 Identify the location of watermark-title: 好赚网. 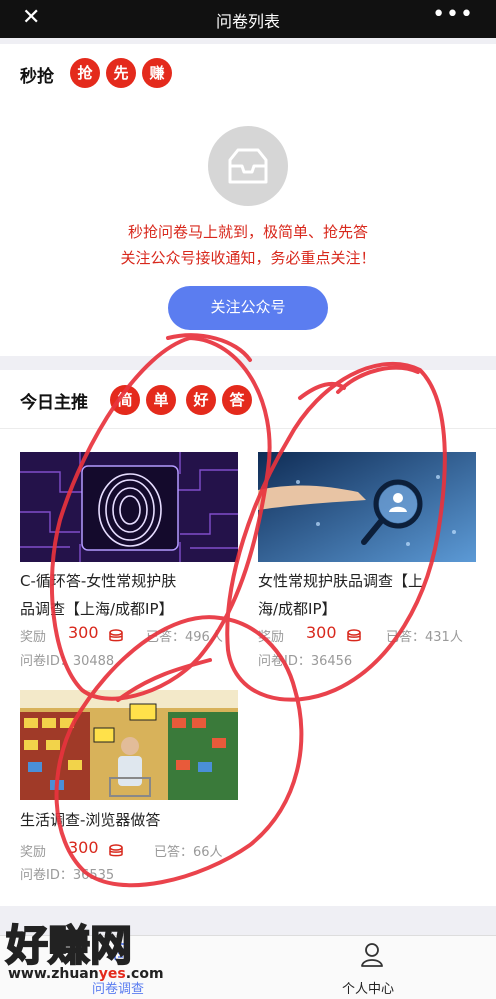
(69, 945).